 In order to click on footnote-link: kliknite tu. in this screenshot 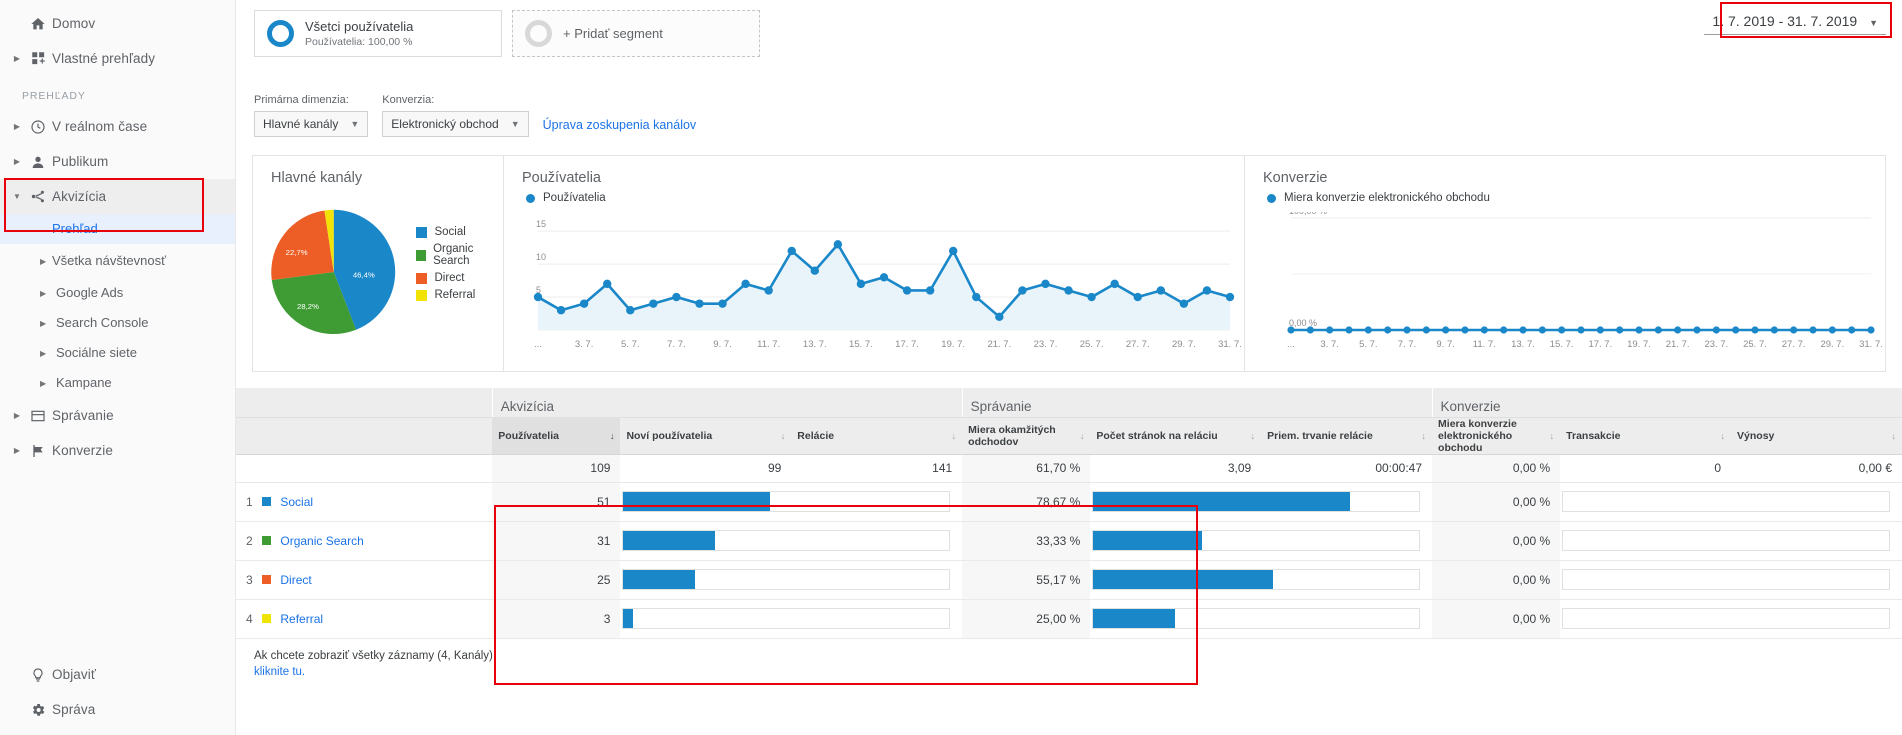, I will do `click(279, 672)`.